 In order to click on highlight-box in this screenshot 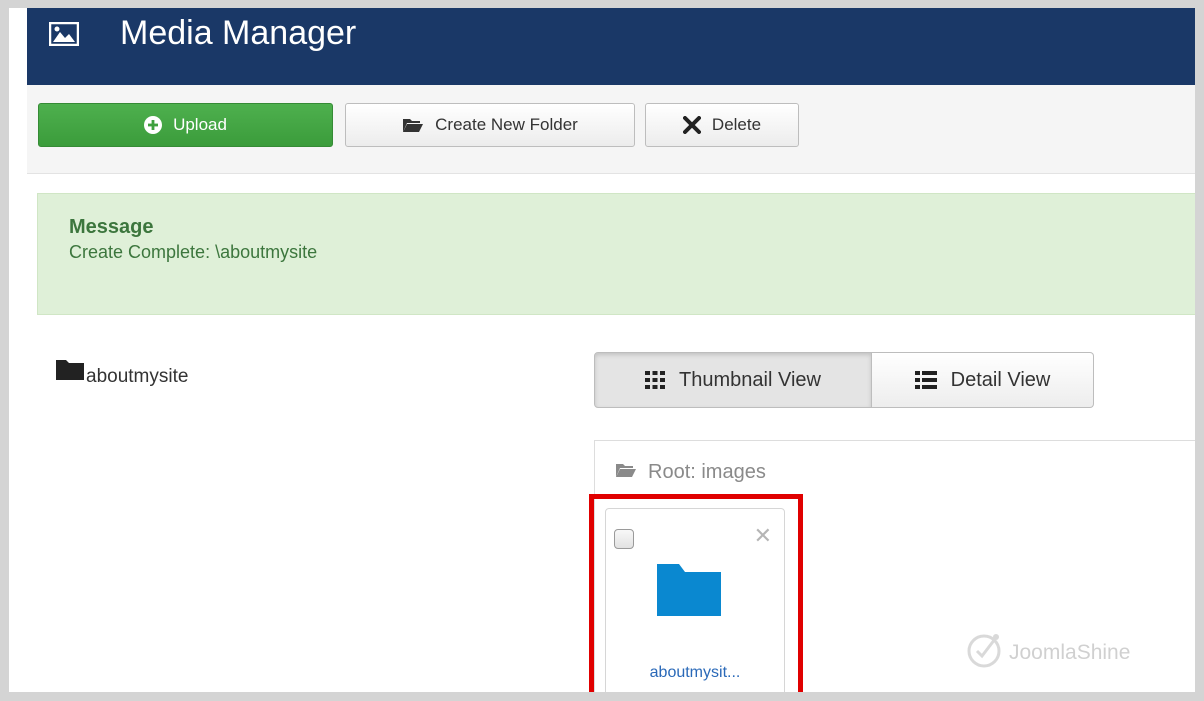, I will do `click(696, 593)`.